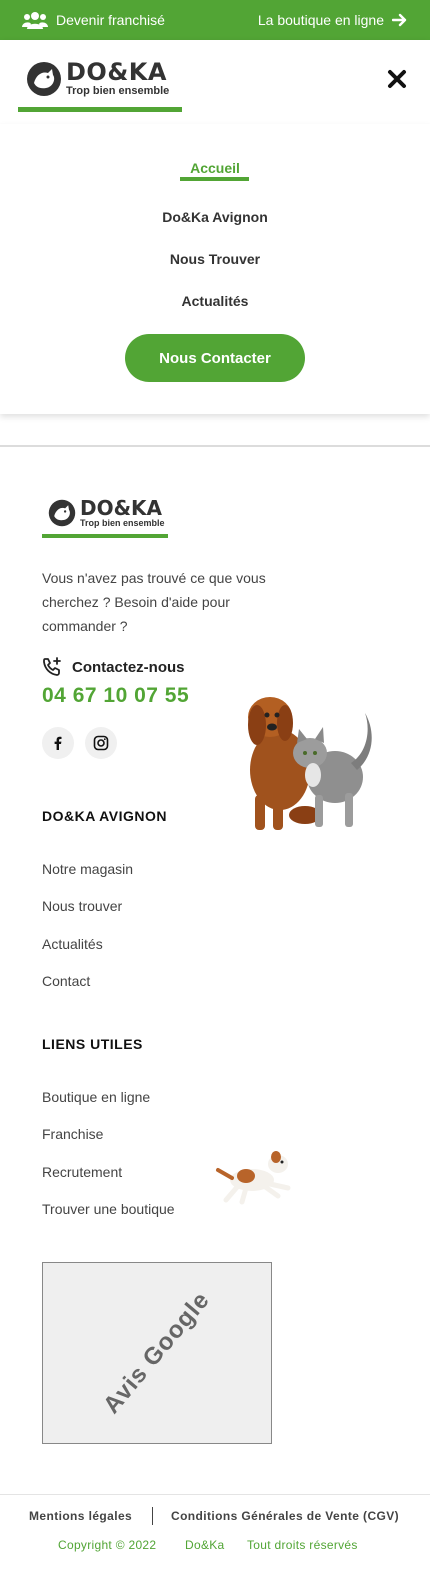 The height and width of the screenshot is (1571, 430). What do you see at coordinates (52, 666) in the screenshot?
I see `phone-plus-icon` at bounding box center [52, 666].